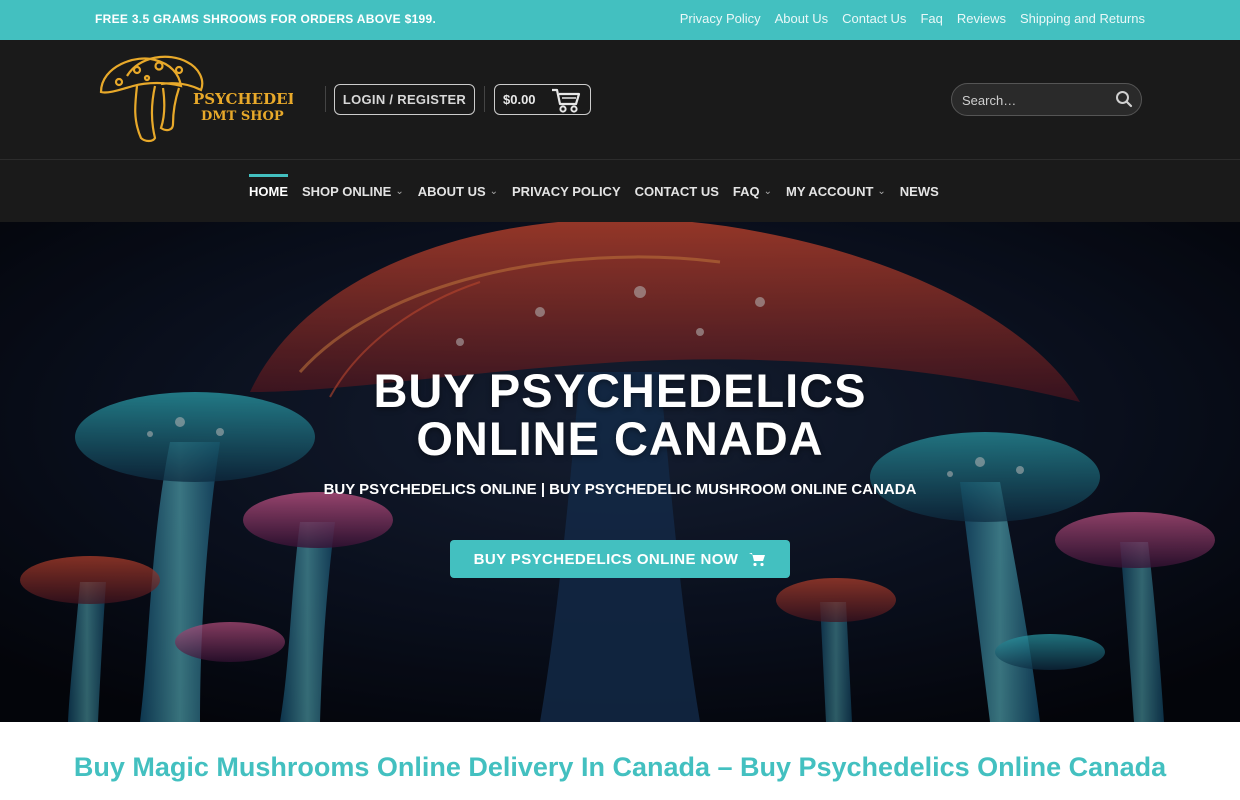 This screenshot has height=800, width=1240. I want to click on top-link-about-us: About Us, so click(801, 18).